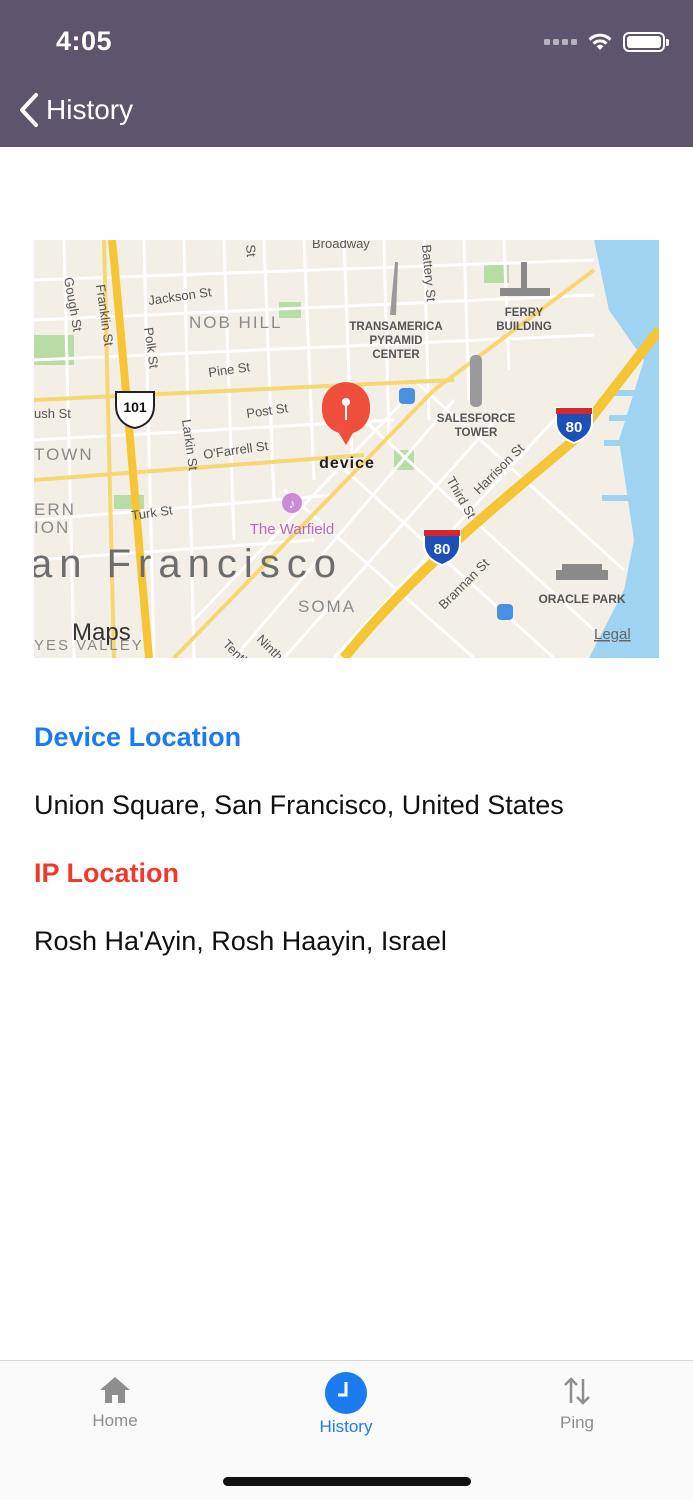 The height and width of the screenshot is (1500, 693). I want to click on tab-history-label: History, so click(346, 1426).